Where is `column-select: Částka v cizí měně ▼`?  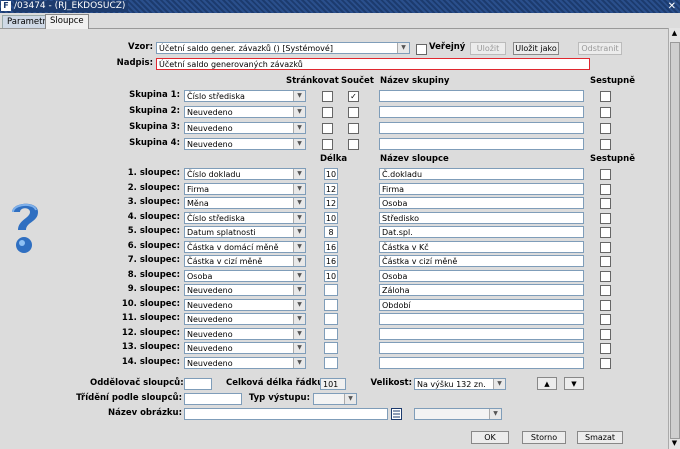
column-select: Částka v cizí měně ▼ is located at coordinates (245, 261).